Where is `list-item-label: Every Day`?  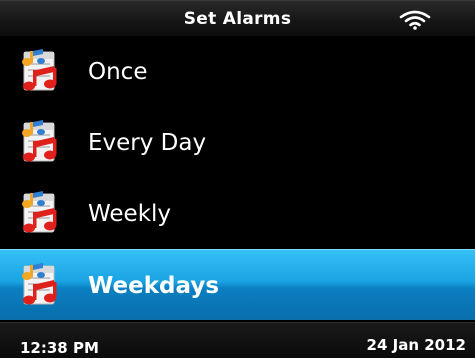
list-item-label: Every Day is located at coordinates (147, 143).